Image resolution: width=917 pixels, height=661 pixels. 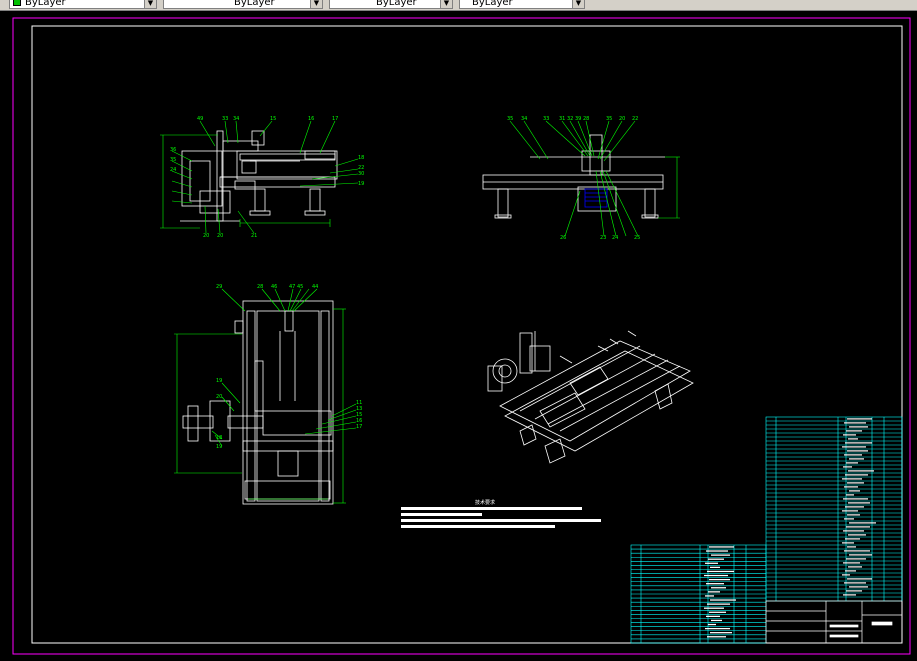 What do you see at coordinates (562, 119) in the screenshot?
I see `balloon-label: 31` at bounding box center [562, 119].